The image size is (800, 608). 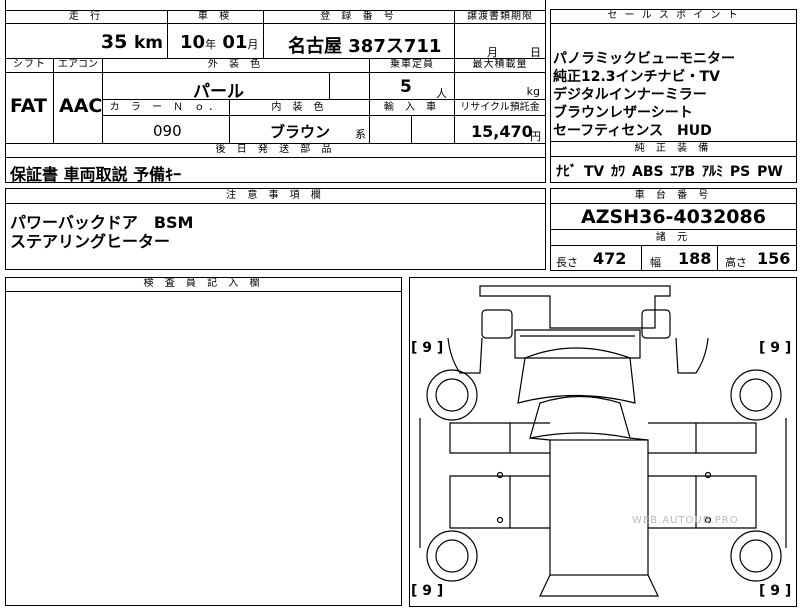 I want to click on shift-header: シフト, so click(x=29, y=65).